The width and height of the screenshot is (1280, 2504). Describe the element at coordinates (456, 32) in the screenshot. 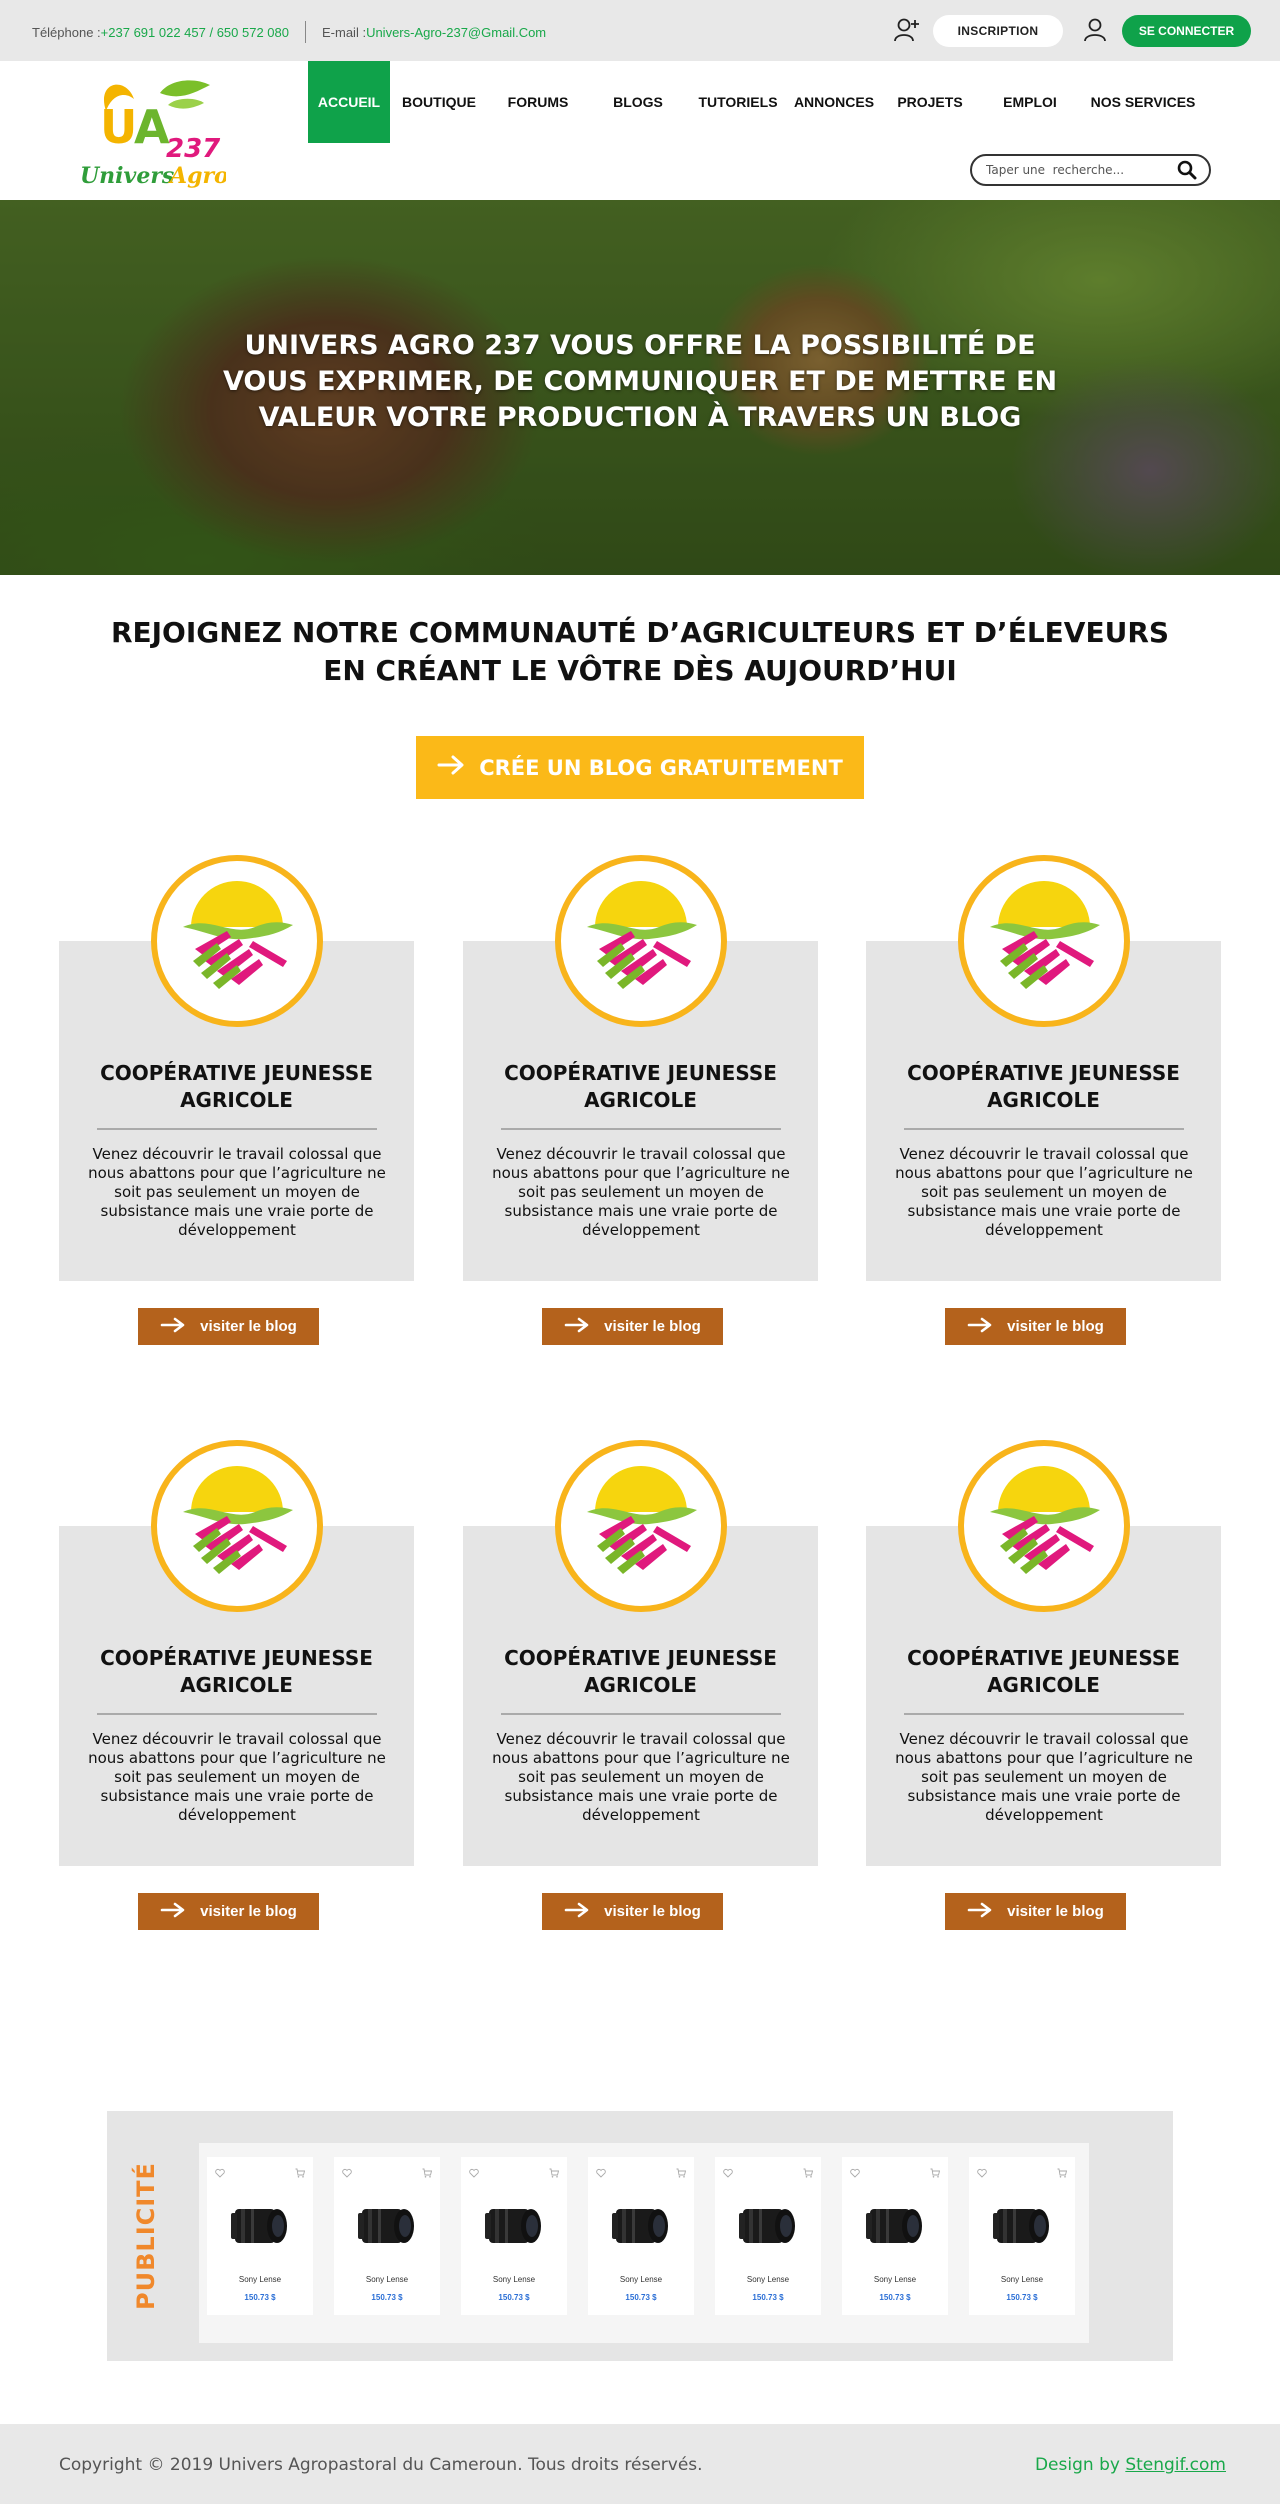

I see `email-address: Univers-Agro-237@Gmail.Com` at that location.